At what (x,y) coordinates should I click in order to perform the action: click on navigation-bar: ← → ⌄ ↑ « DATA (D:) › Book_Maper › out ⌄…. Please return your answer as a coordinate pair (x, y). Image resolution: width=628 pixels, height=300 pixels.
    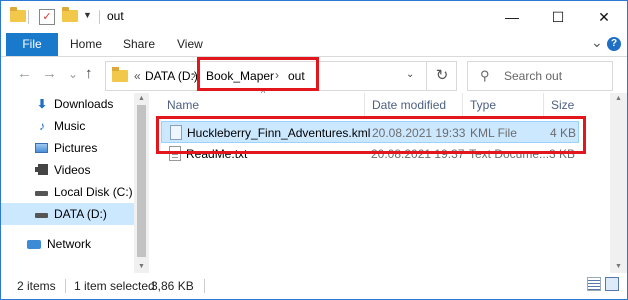
    Looking at the image, I should click on (314, 74).